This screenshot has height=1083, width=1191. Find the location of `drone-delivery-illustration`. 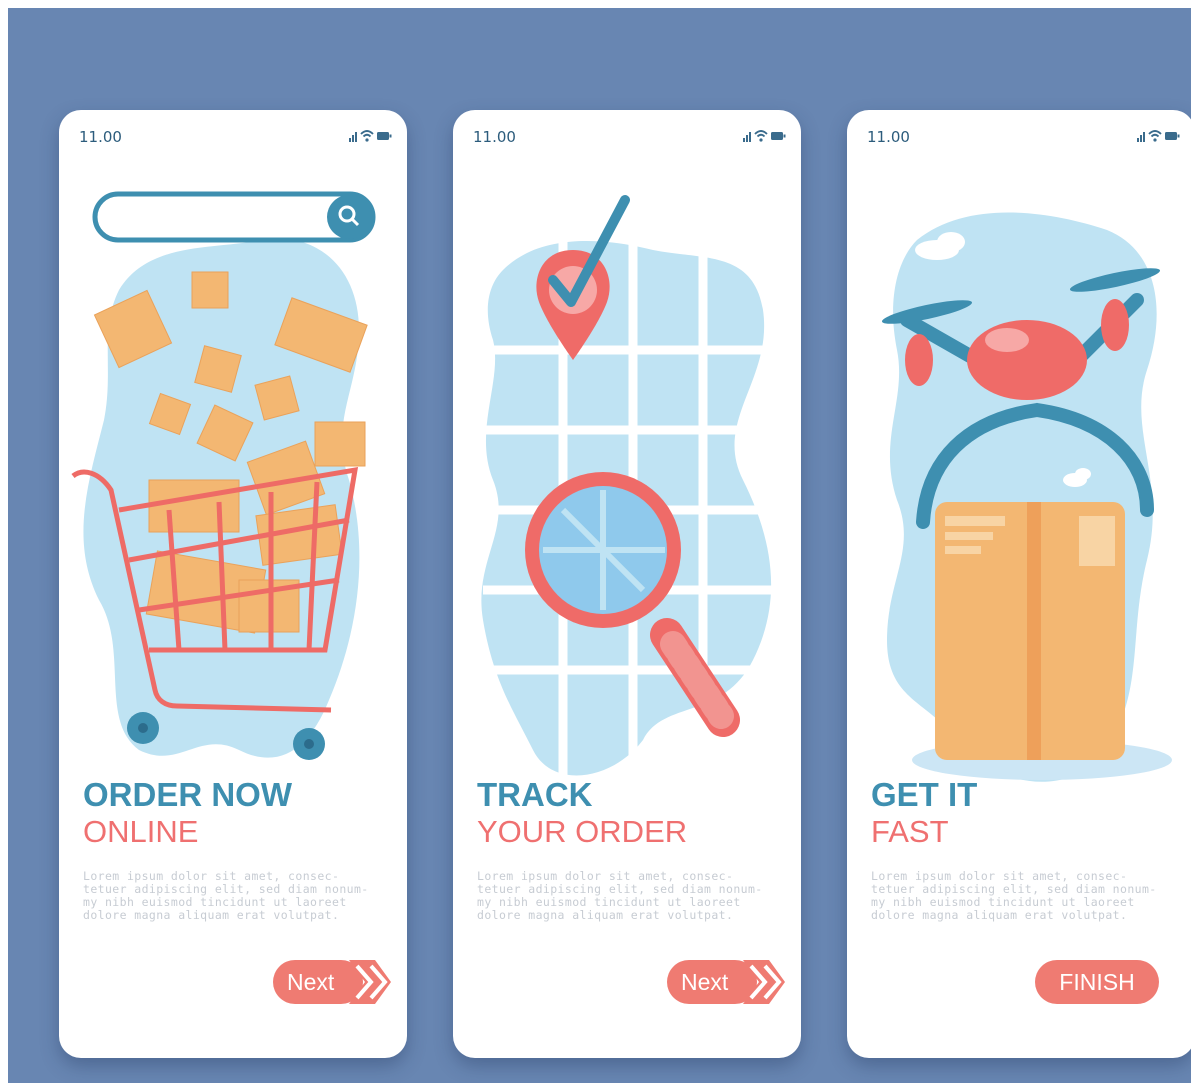

drone-delivery-illustration is located at coordinates (1026, 497).